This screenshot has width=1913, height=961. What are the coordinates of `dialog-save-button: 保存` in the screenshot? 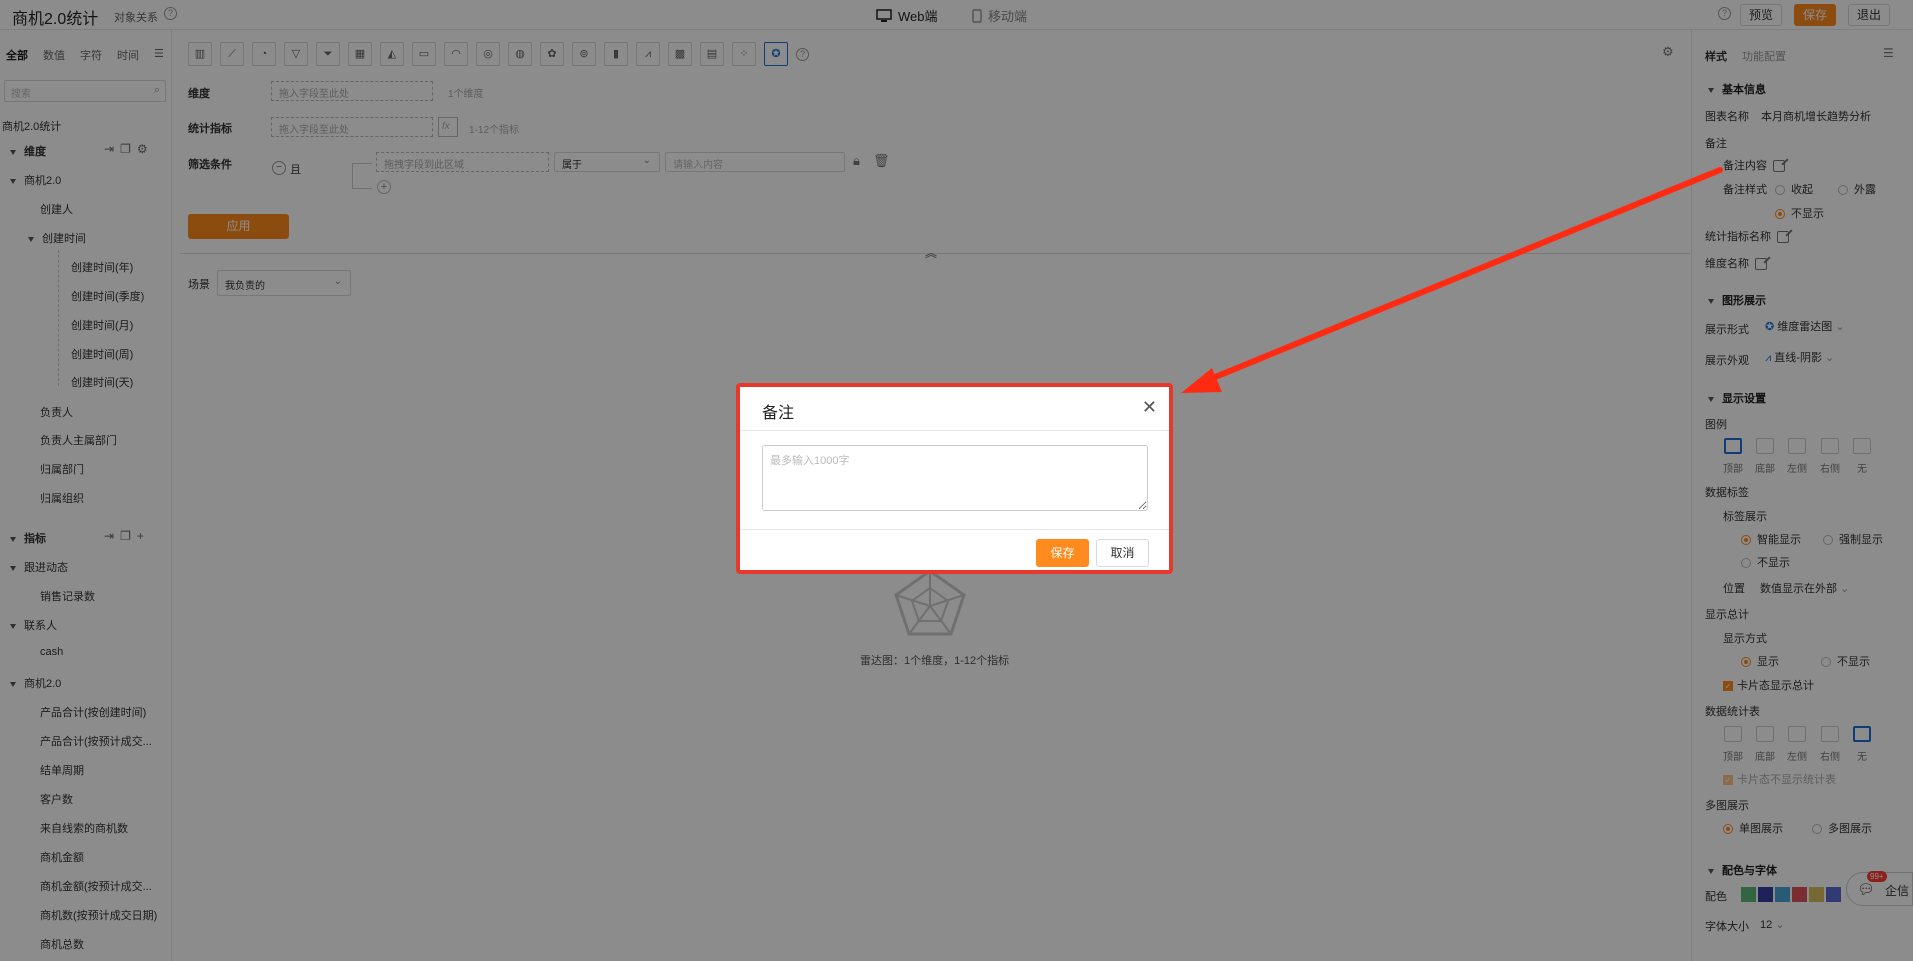 It's located at (1062, 553).